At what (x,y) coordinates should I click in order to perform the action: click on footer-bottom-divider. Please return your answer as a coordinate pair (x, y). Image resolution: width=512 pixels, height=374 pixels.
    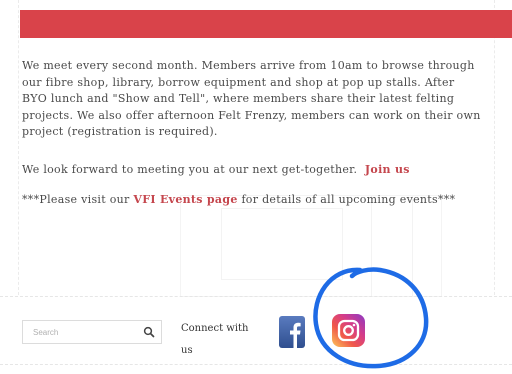
    Looking at the image, I should click on (256, 364).